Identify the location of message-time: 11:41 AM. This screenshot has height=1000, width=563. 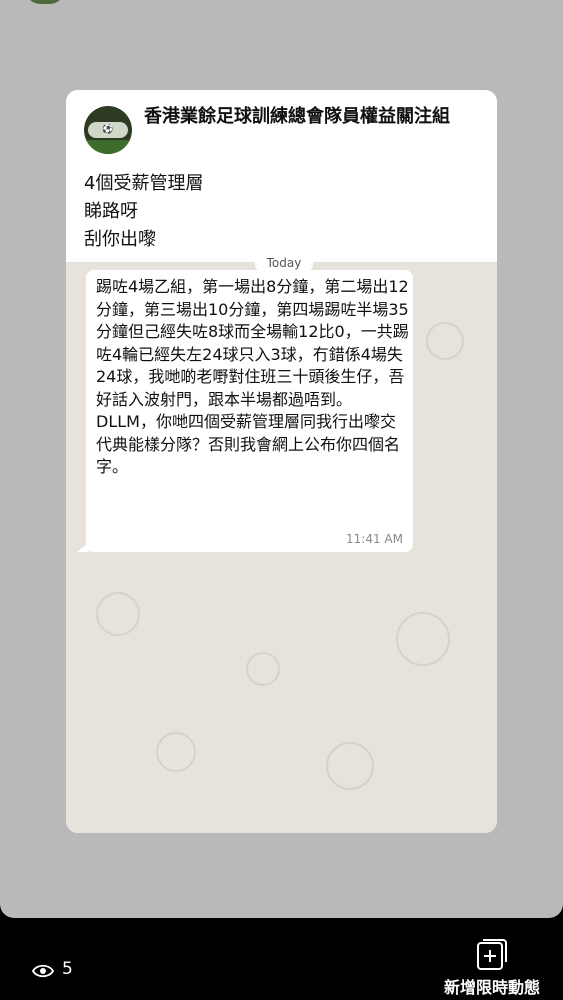
(374, 539).